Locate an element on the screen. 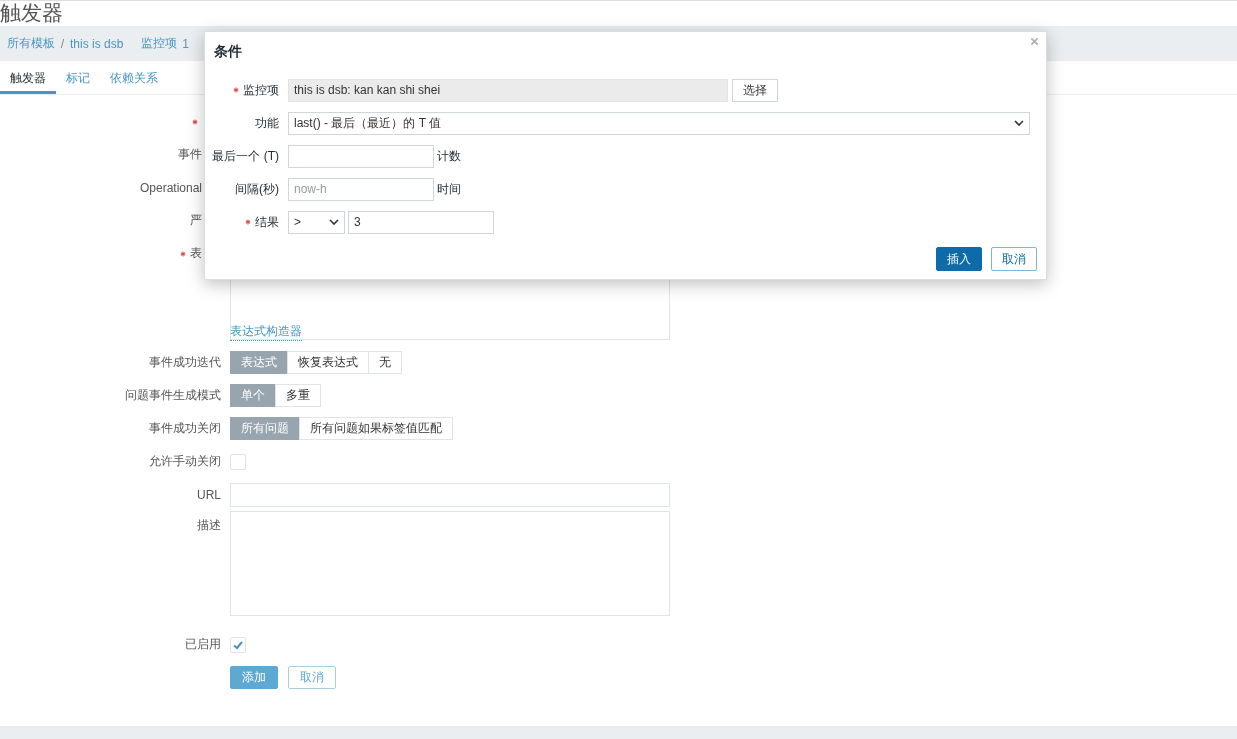  unit-label: 计数 is located at coordinates (449, 156).